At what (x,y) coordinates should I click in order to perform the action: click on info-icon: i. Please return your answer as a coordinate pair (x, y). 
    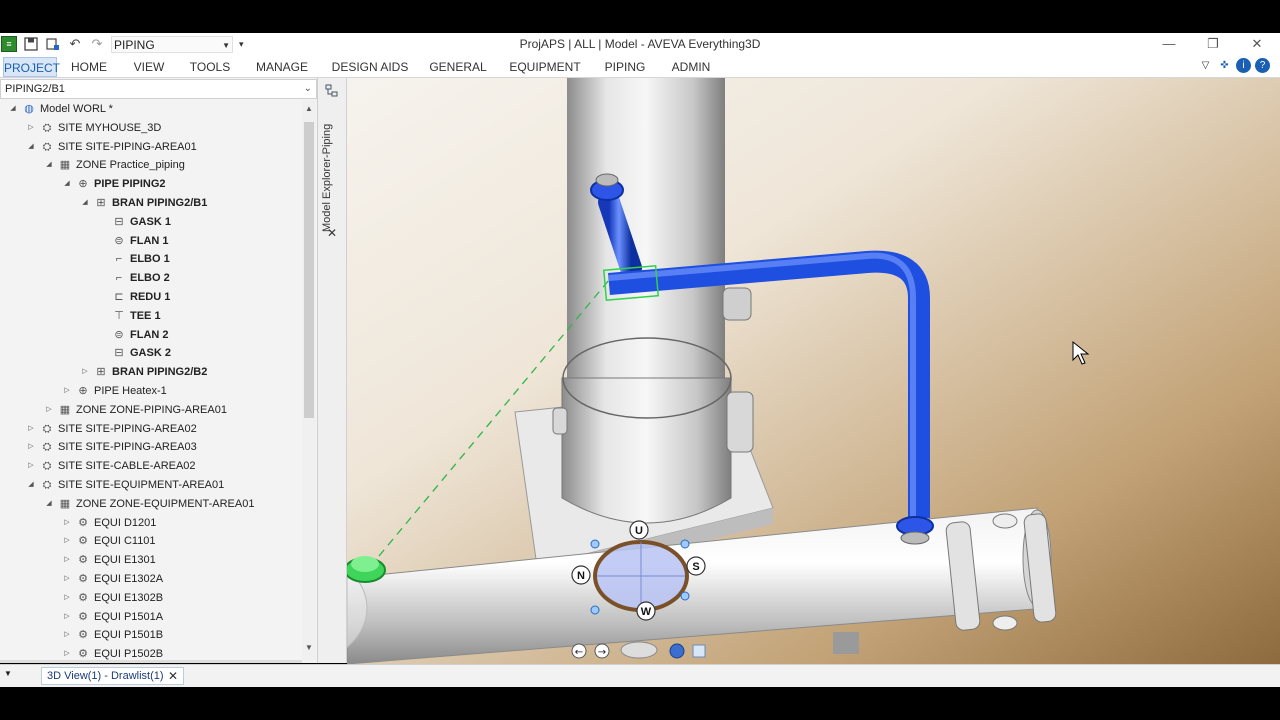
    Looking at the image, I should click on (1243, 65).